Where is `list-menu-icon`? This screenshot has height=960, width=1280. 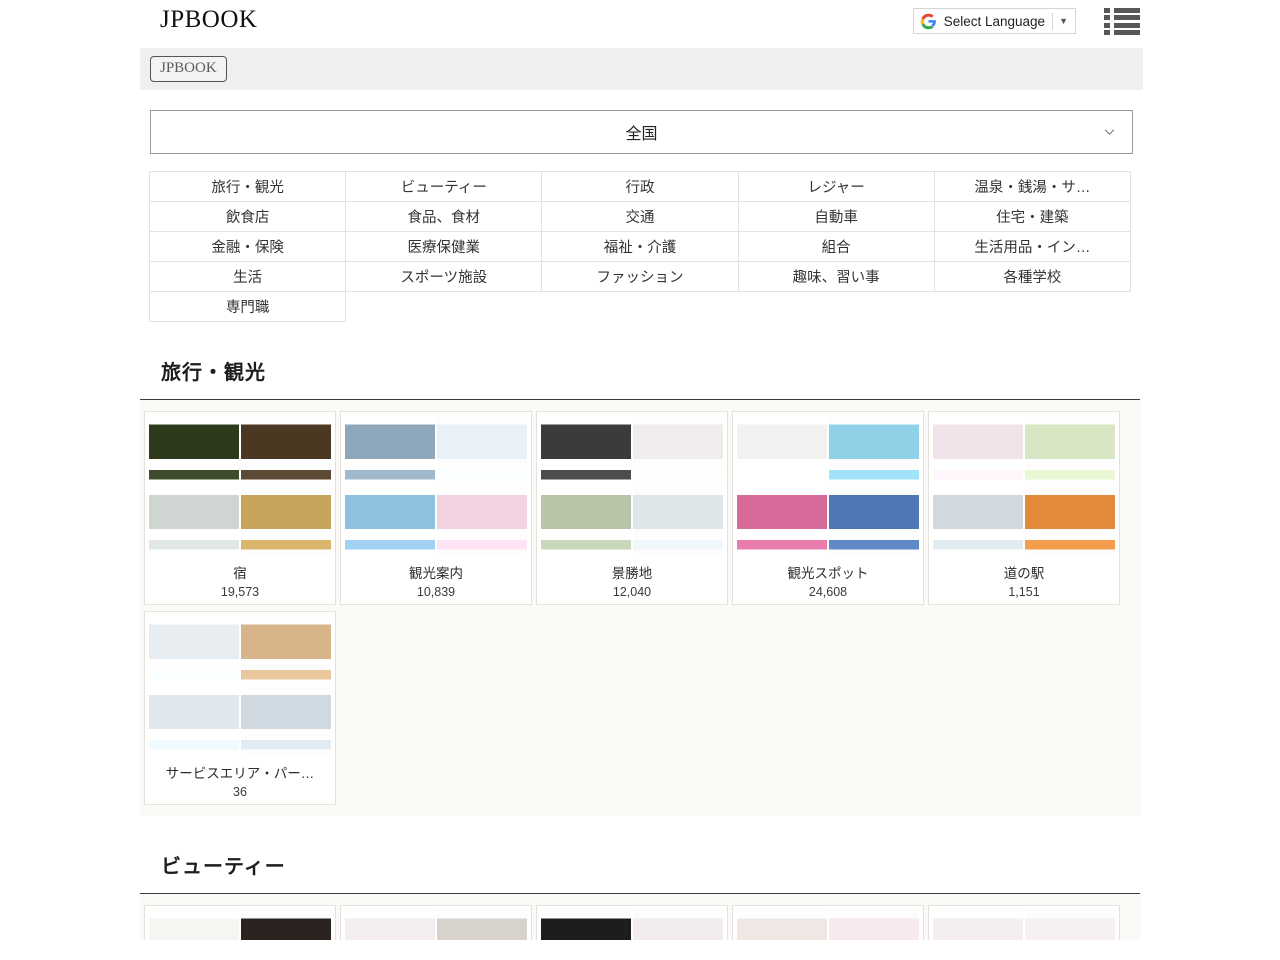
list-menu-icon is located at coordinates (1122, 21).